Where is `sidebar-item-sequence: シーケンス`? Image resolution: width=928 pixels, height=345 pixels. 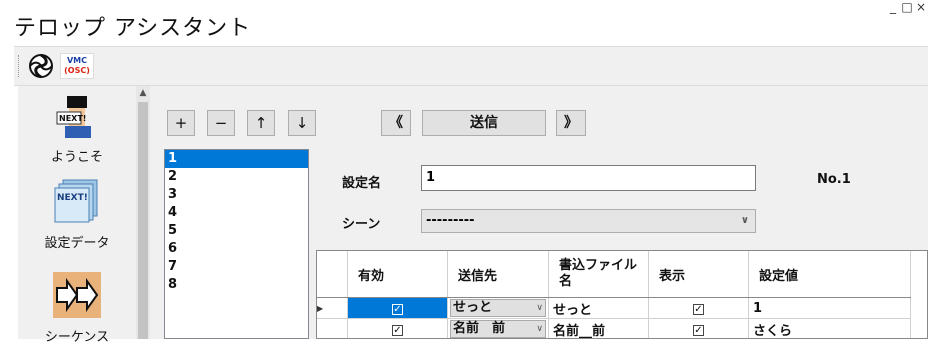
sidebar-item-sequence: シーケンス is located at coordinates (77, 308).